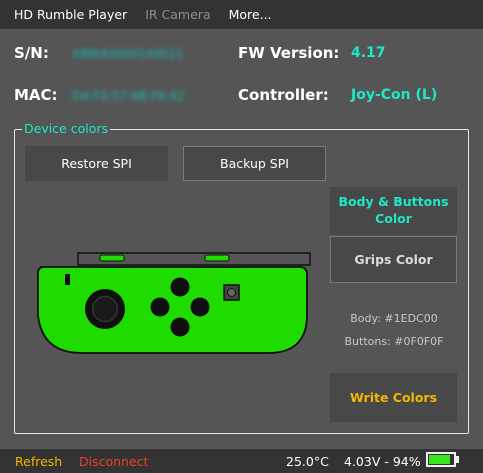 The image size is (483, 473). What do you see at coordinates (31, 53) in the screenshot?
I see `sn-label: S/N:` at bounding box center [31, 53].